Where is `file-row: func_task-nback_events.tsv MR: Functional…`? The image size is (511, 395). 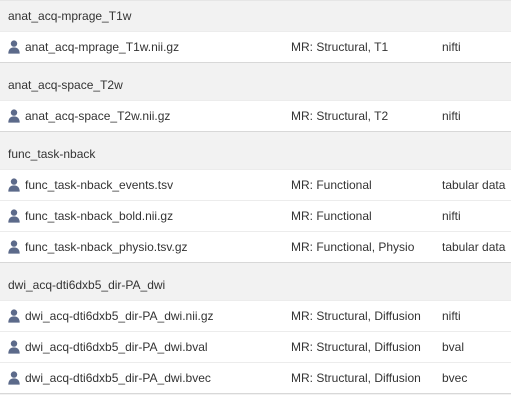 file-row: func_task-nback_events.tsv MR: Functional… is located at coordinates (255, 184).